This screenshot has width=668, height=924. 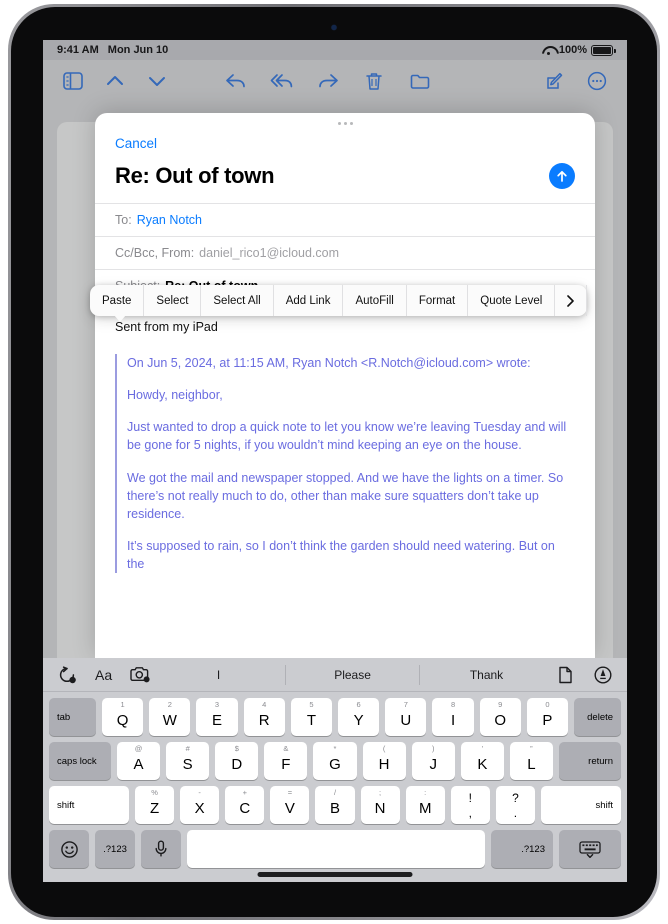 I want to click on key-space, so click(x=336, y=849).